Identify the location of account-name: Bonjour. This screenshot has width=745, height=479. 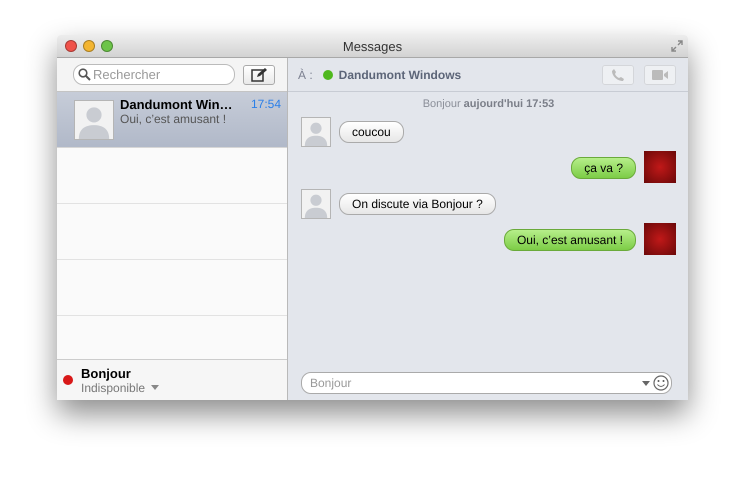
(106, 373).